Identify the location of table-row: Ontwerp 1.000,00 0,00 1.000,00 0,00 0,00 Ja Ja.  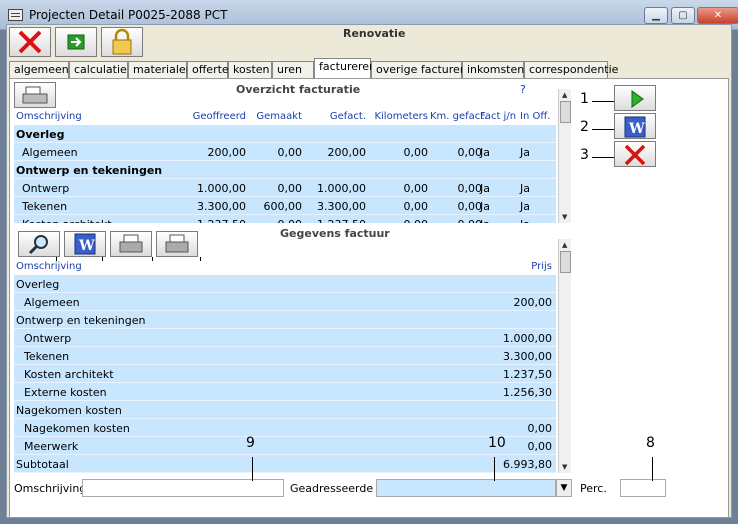
(285, 188).